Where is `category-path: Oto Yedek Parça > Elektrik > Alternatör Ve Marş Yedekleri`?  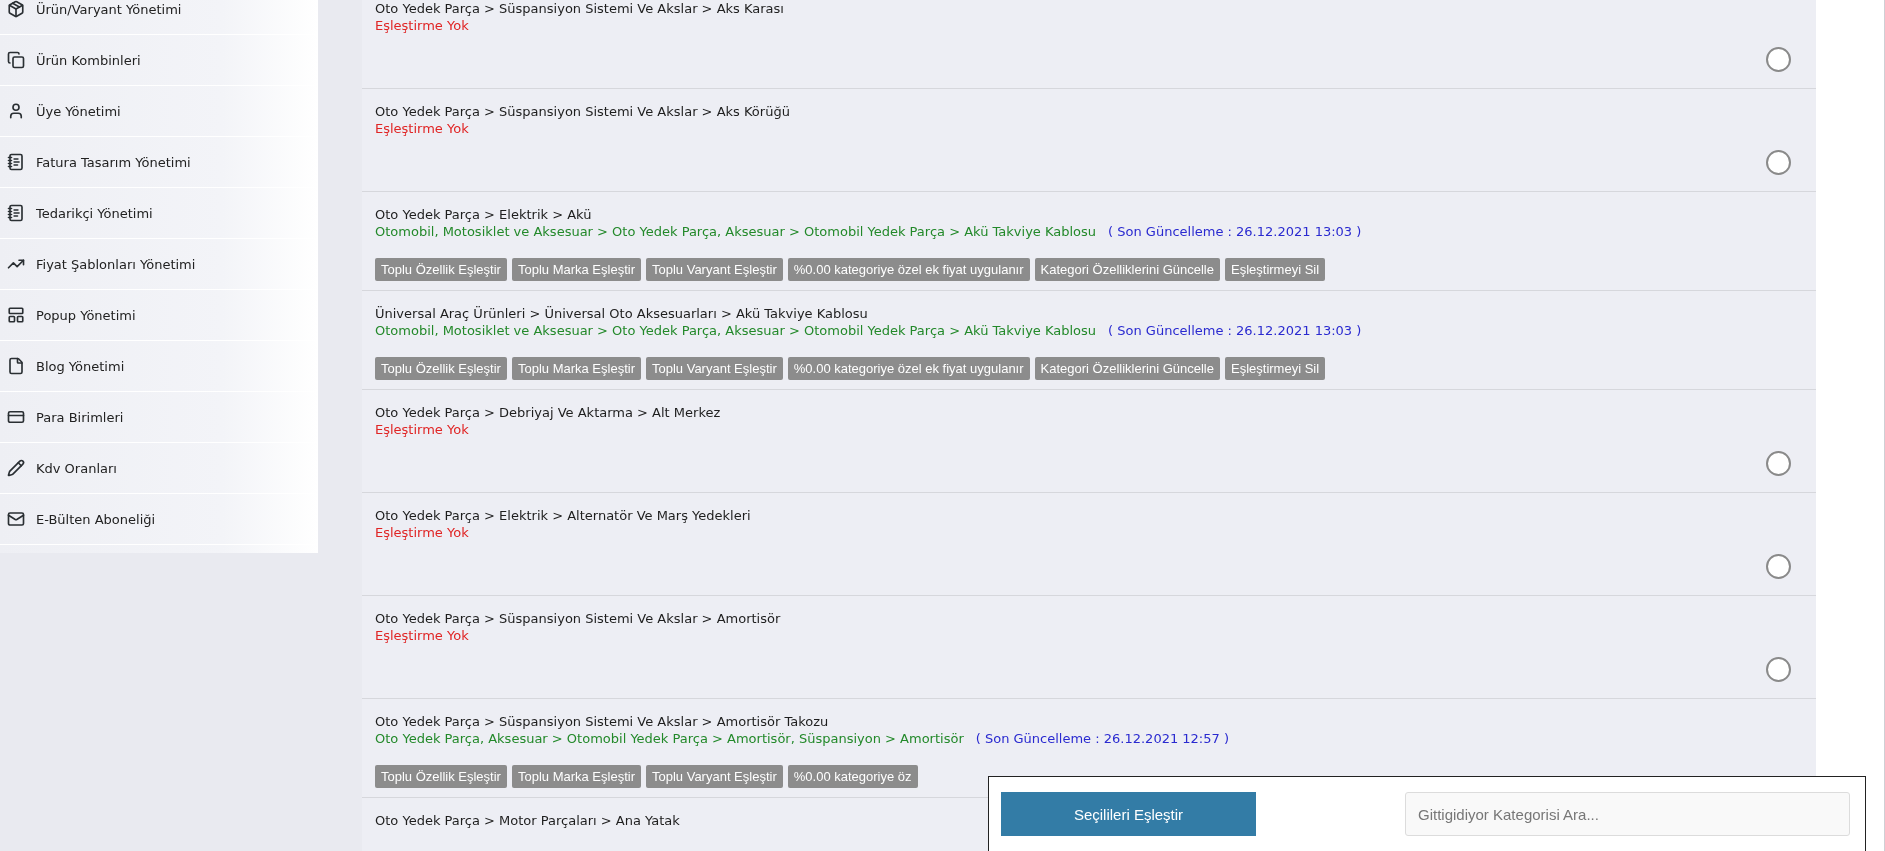
category-path: Oto Yedek Parça > Elektrik > Alternatör Ve Marş Yedekleri is located at coordinates (563, 515).